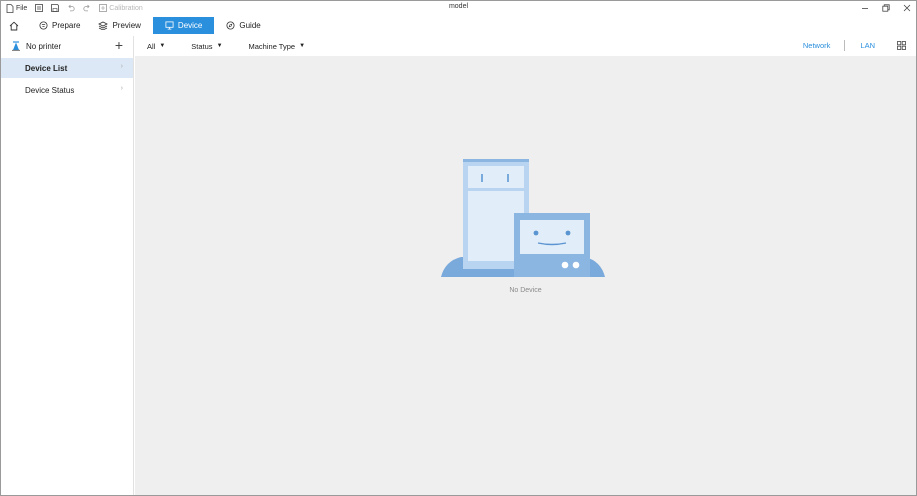 Image resolution: width=917 pixels, height=496 pixels. What do you see at coordinates (250, 25) in the screenshot?
I see `tab-guide-label: Guide` at bounding box center [250, 25].